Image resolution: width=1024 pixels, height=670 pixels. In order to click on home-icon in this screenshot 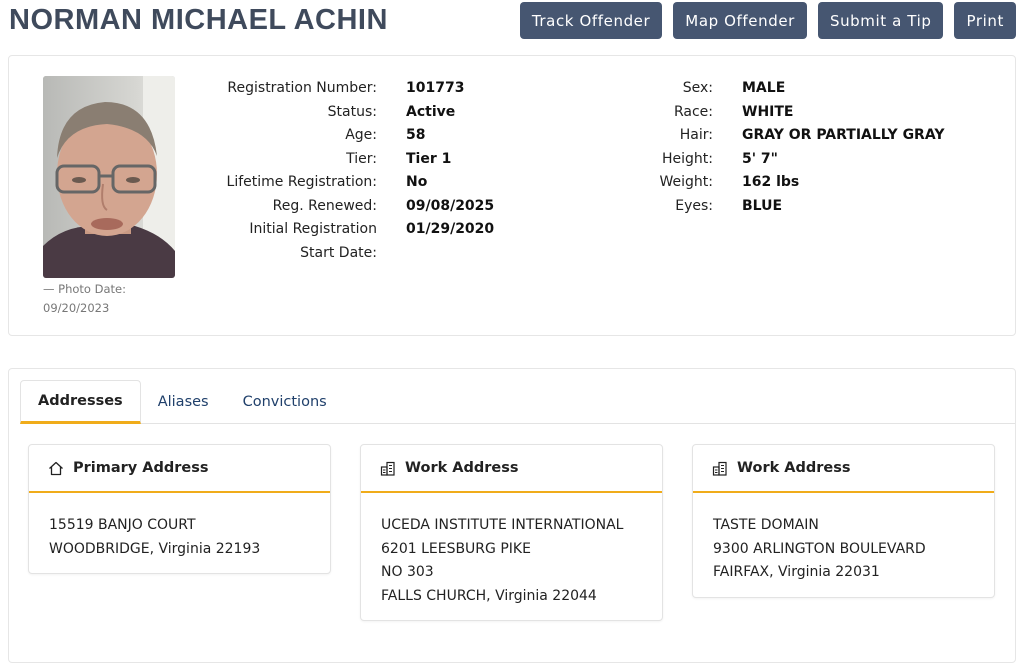, I will do `click(56, 468)`.